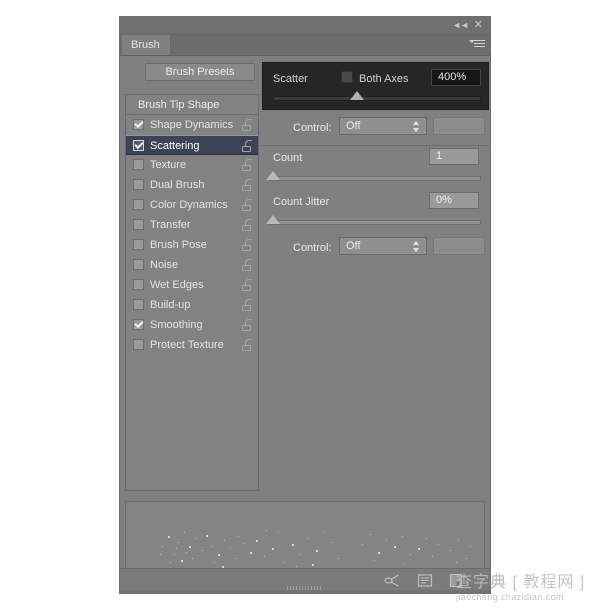  What do you see at coordinates (373, 220) in the screenshot?
I see `count-jitter-slider` at bounding box center [373, 220].